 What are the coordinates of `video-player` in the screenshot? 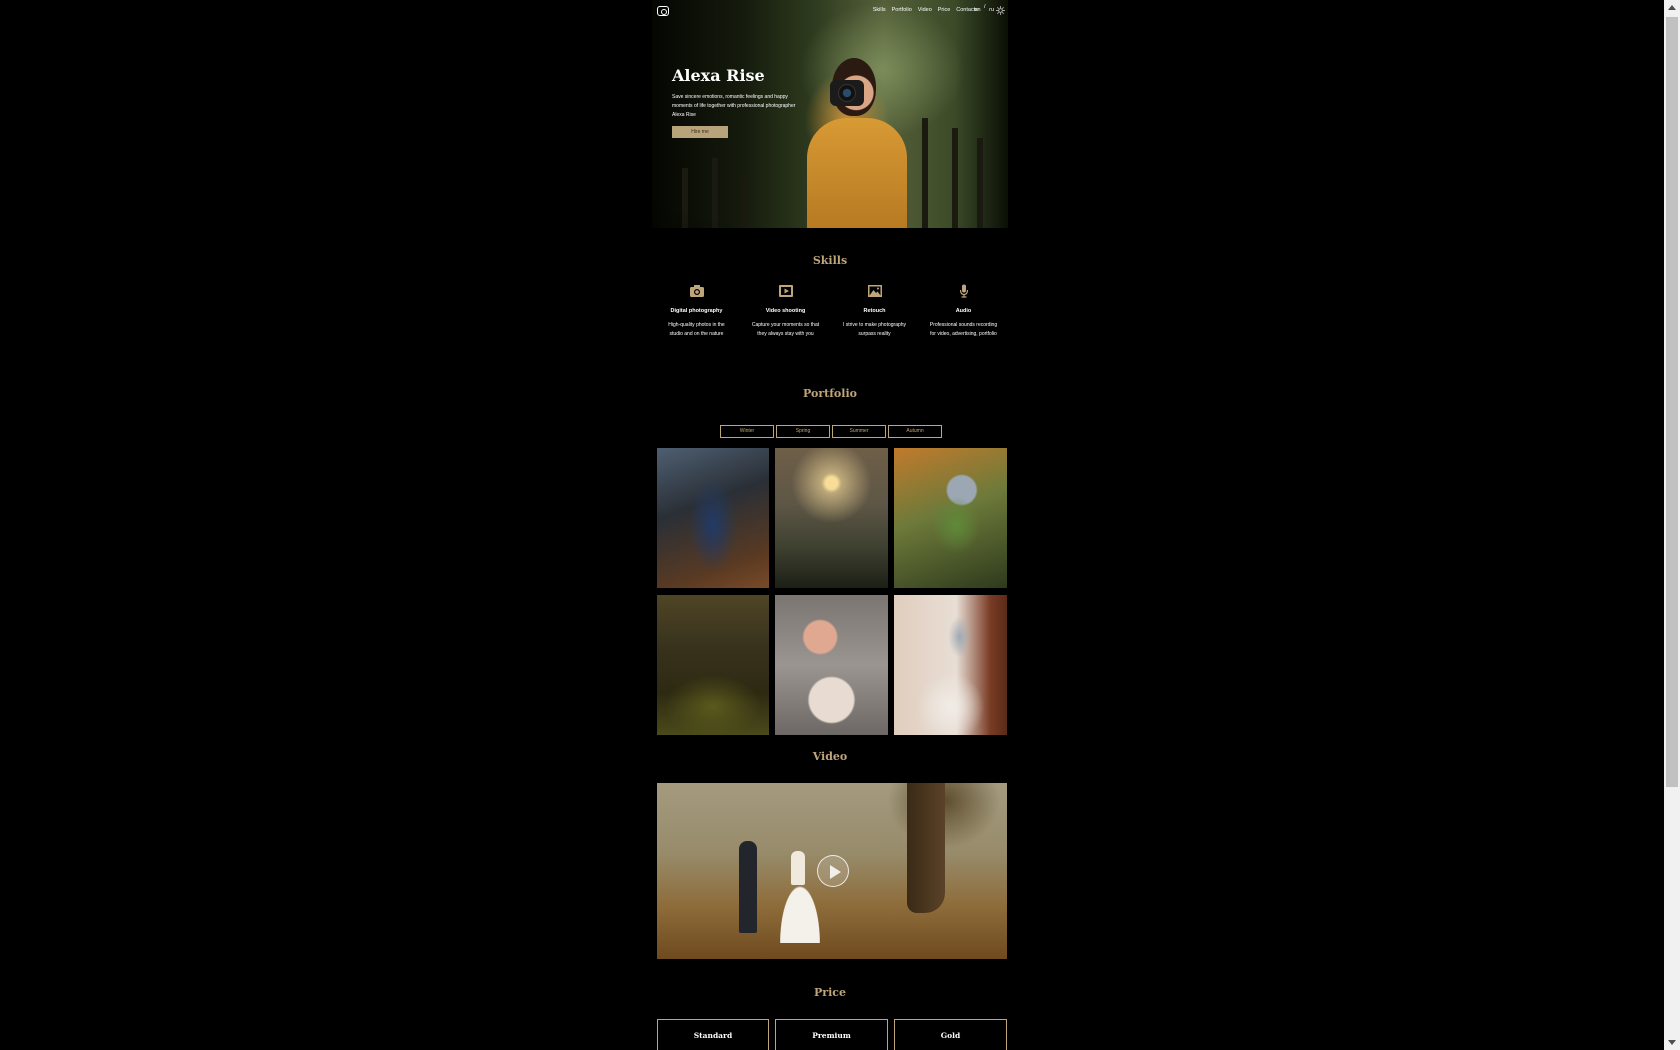 It's located at (832, 871).